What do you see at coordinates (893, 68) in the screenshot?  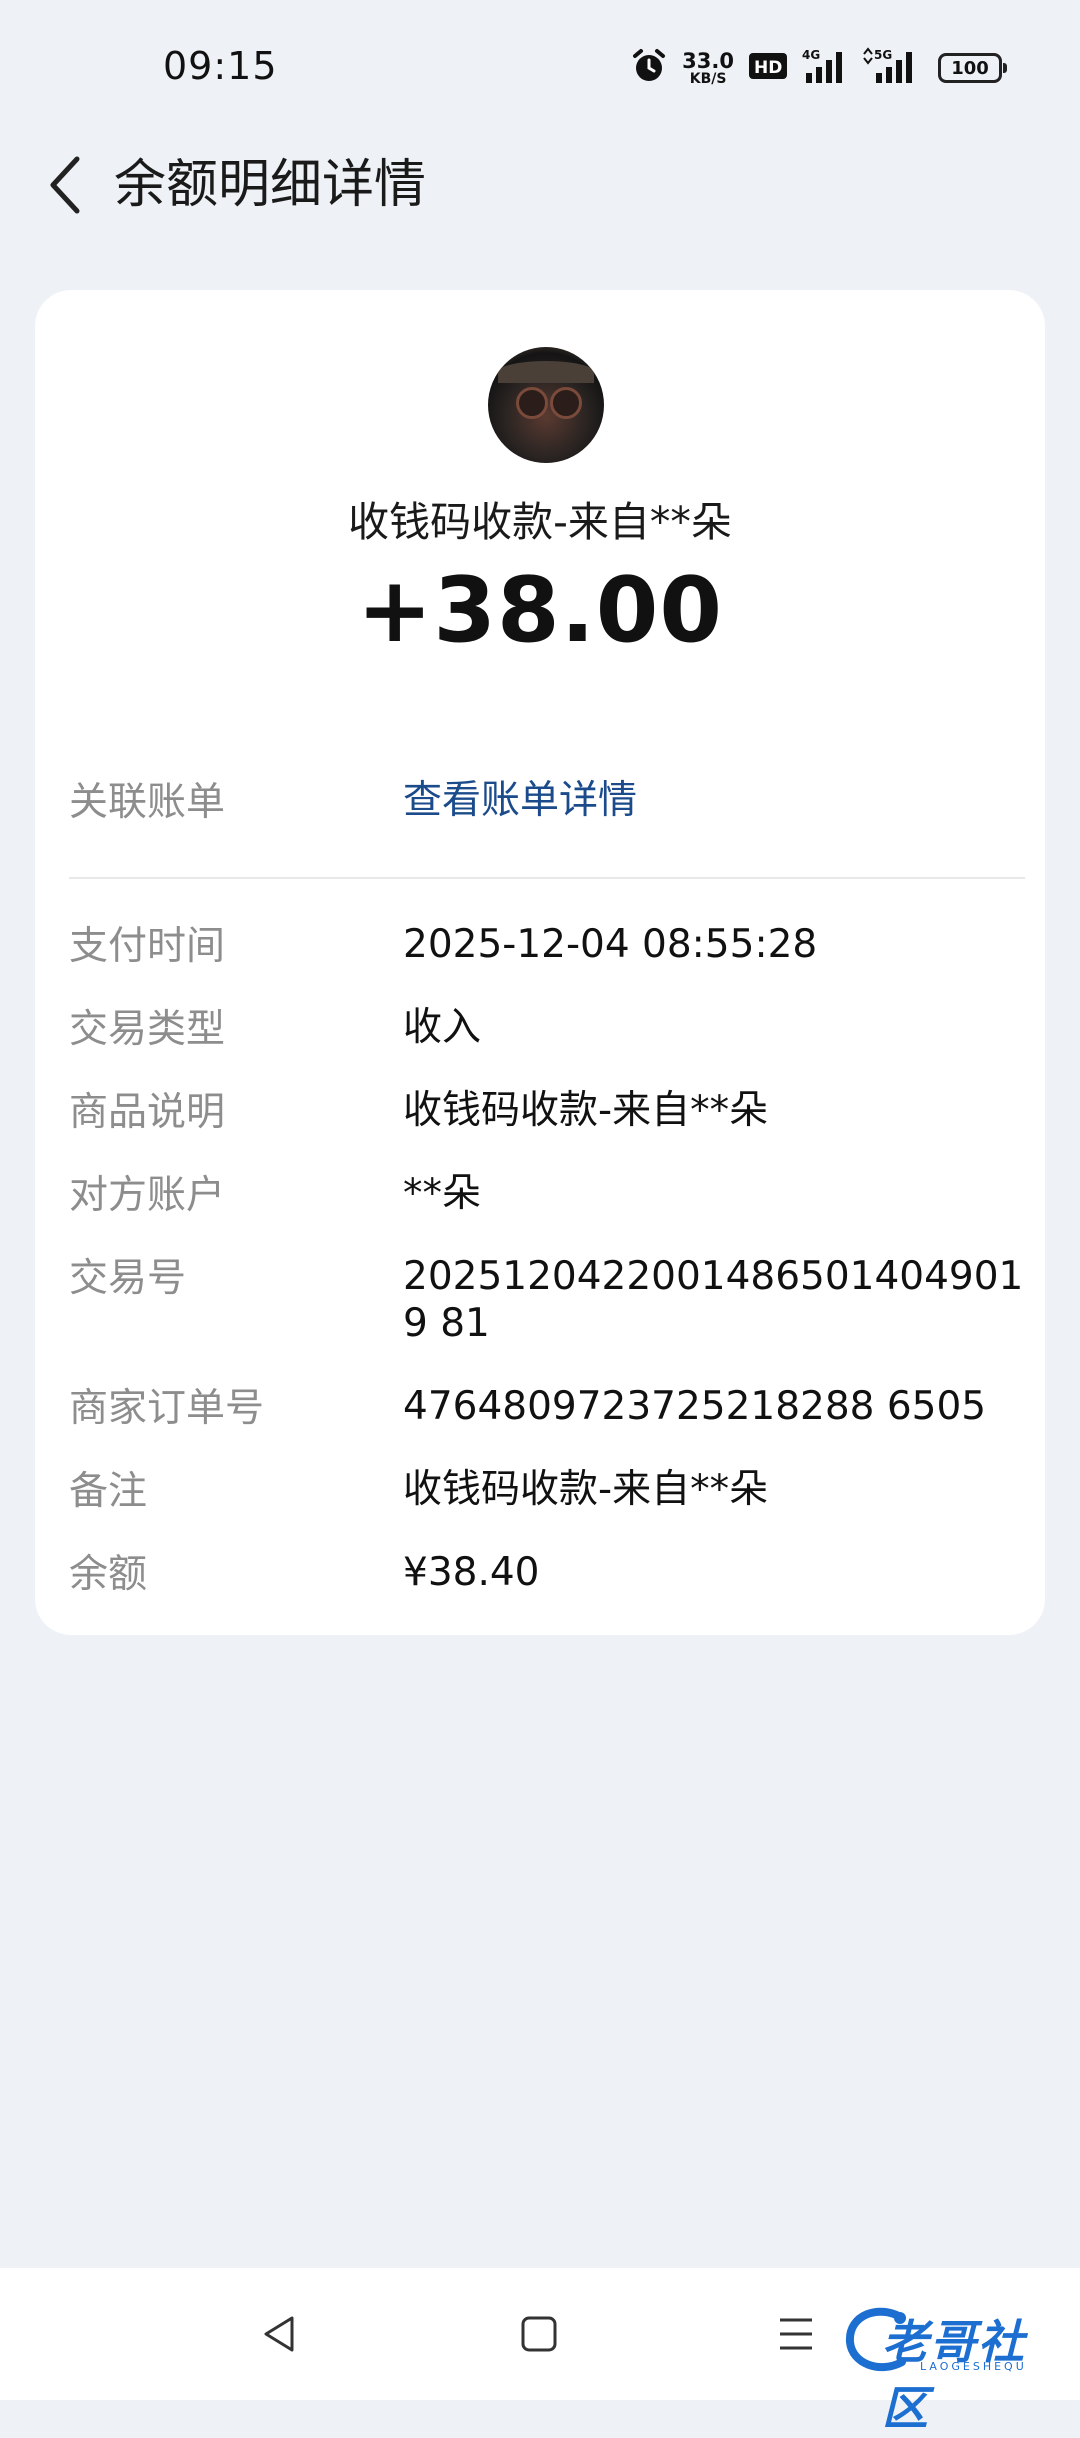 I see `signal-5g-icon: 5G` at bounding box center [893, 68].